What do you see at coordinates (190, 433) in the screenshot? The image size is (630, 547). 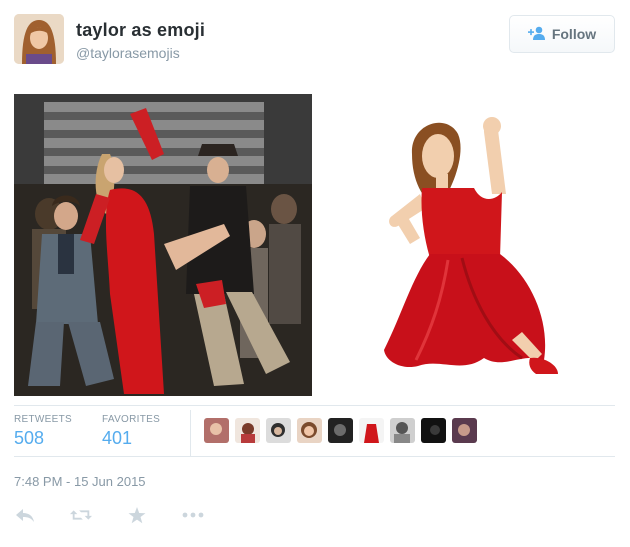 I see `stats-separator` at bounding box center [190, 433].